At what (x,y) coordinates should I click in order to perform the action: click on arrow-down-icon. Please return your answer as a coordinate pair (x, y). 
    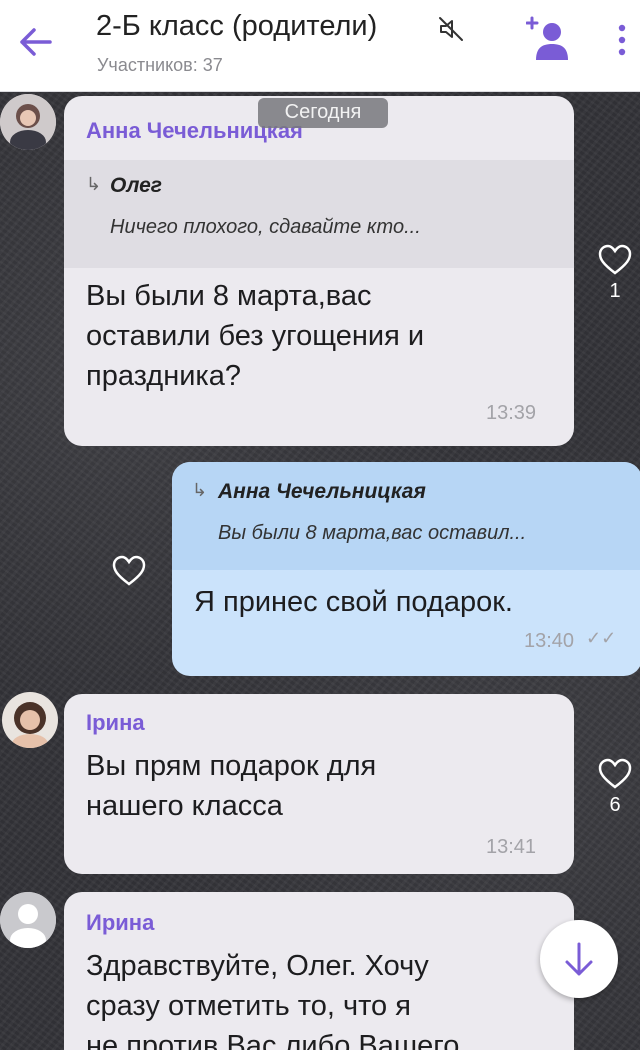
    Looking at the image, I should click on (579, 959).